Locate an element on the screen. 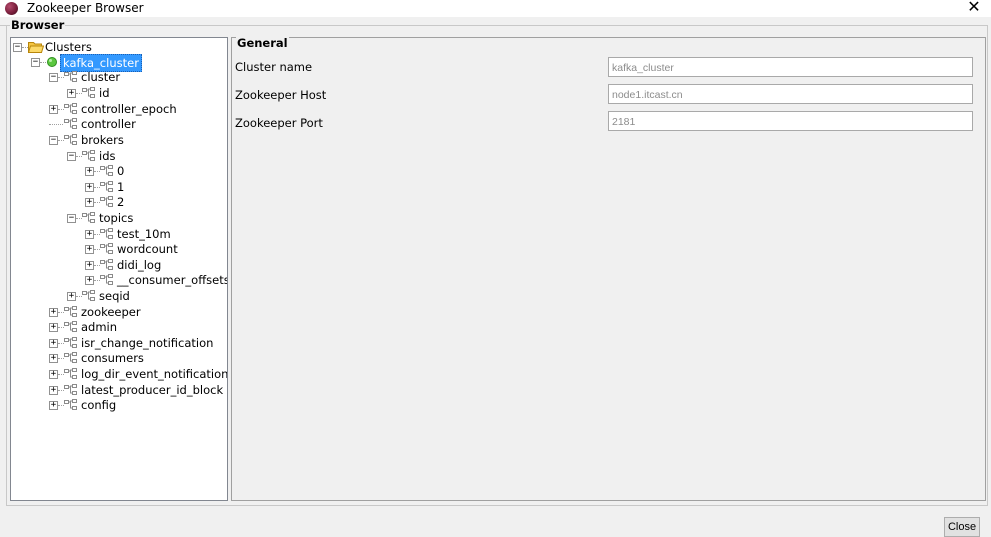 The image size is (991, 537). tree-item-label: Clusters is located at coordinates (68, 47).